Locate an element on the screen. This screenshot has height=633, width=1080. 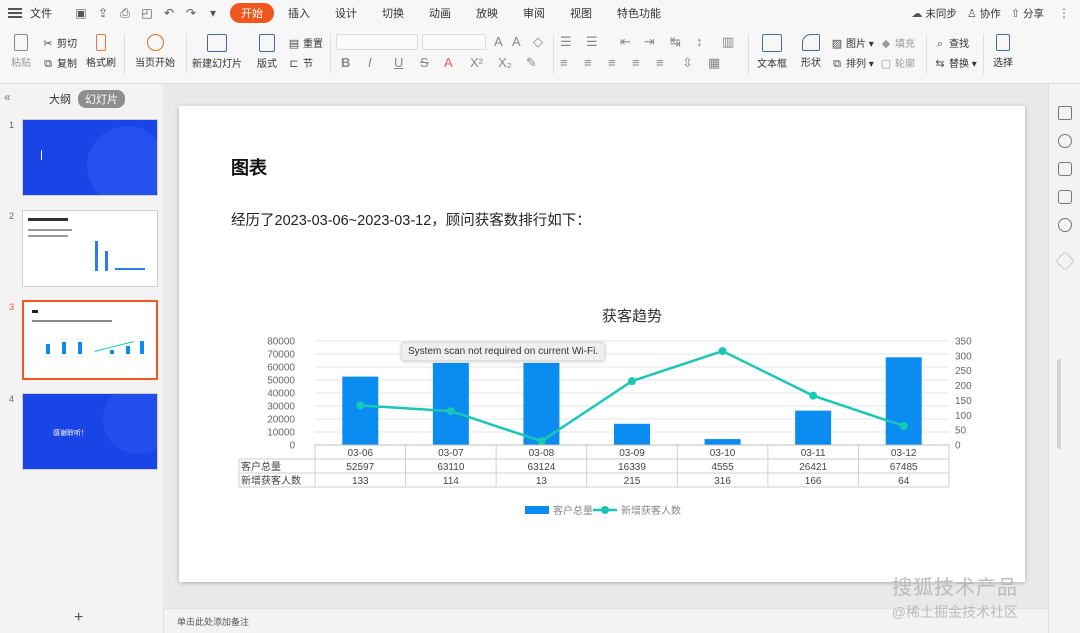
export-icon: ⇪ is located at coordinates (103, 13).